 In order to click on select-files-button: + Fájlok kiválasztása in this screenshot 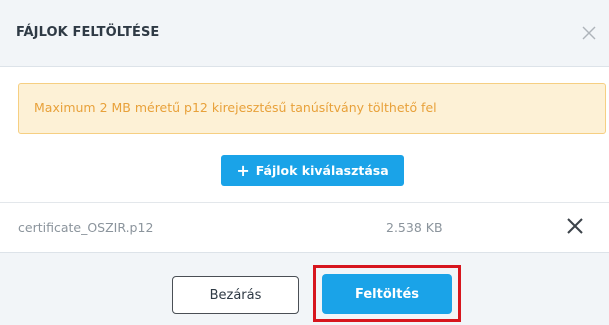, I will do `click(312, 170)`.